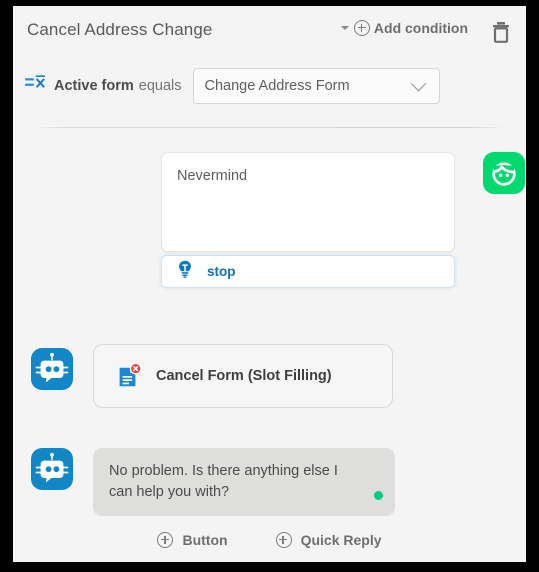  What do you see at coordinates (94, 86) in the screenshot?
I see `condition-variable: Active form` at bounding box center [94, 86].